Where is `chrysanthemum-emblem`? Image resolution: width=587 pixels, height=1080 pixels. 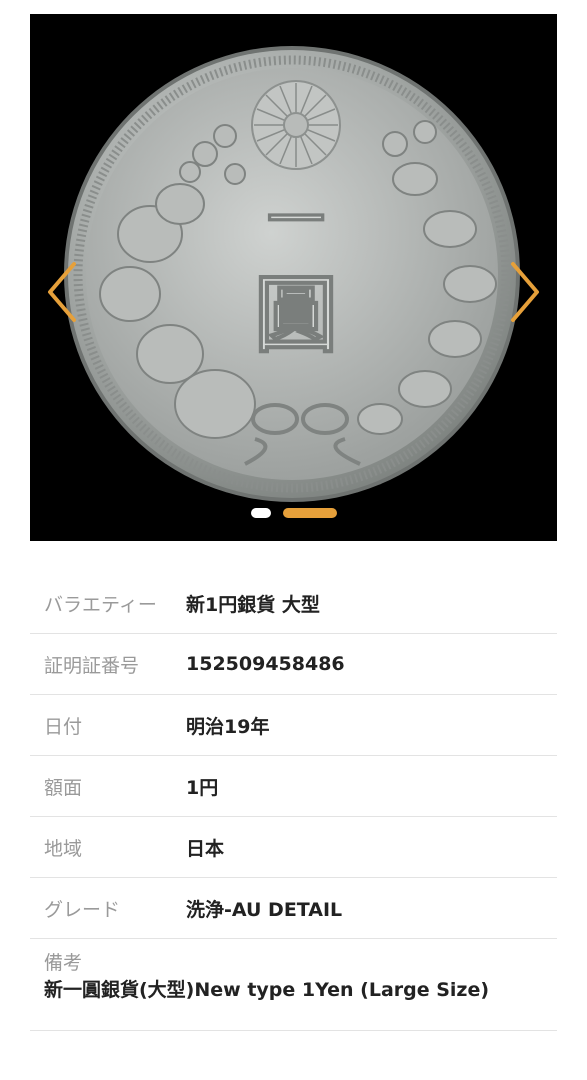
chrysanthemum-emblem is located at coordinates (296, 125).